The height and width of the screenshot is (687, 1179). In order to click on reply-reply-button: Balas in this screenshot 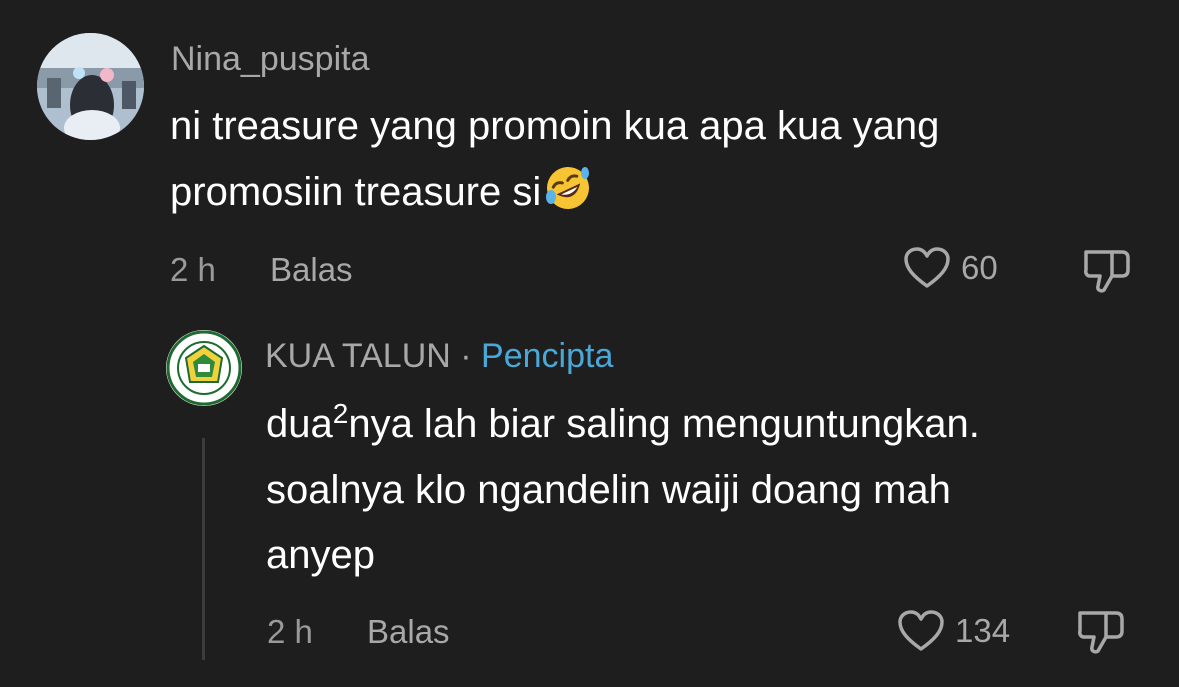, I will do `click(408, 632)`.